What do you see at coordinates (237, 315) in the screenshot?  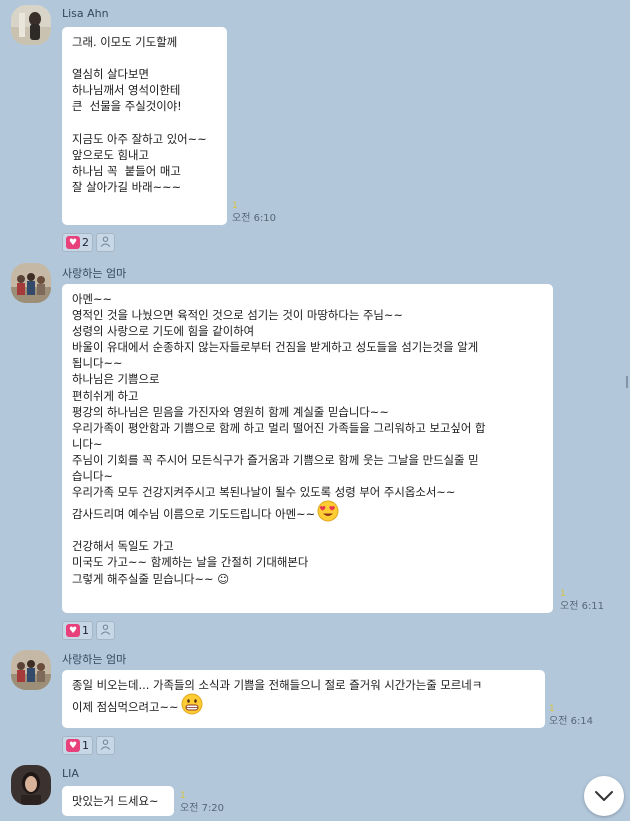 I see `message-line: 영적인 것을 나눴으면 육적인 것으로 섬기는 것이 마땅하다는 주님~~` at bounding box center [237, 315].